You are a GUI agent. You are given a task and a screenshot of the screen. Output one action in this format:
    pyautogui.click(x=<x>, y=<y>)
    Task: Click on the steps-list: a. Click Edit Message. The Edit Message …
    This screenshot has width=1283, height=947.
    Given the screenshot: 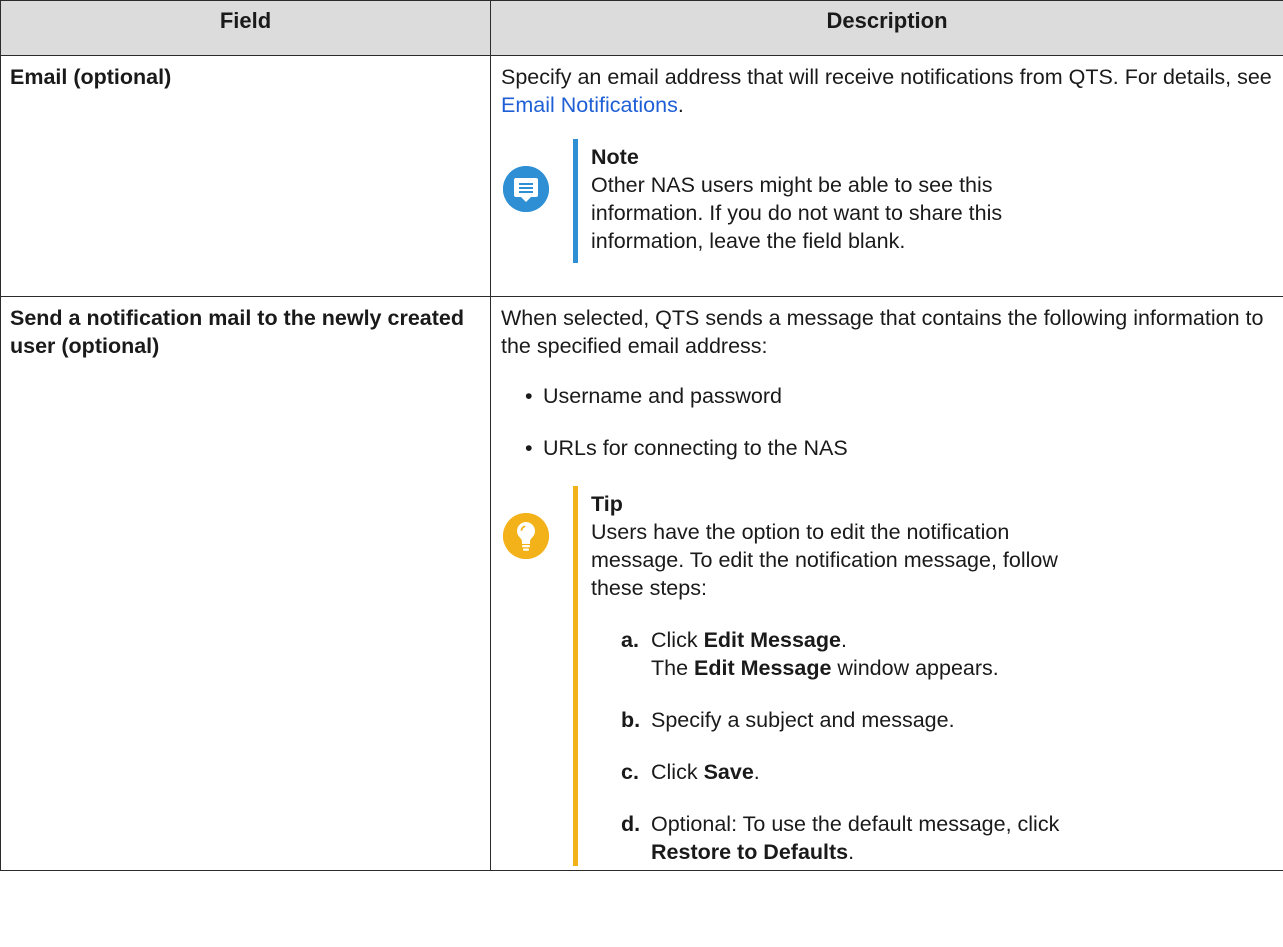 What is the action you would take?
    pyautogui.click(x=932, y=746)
    